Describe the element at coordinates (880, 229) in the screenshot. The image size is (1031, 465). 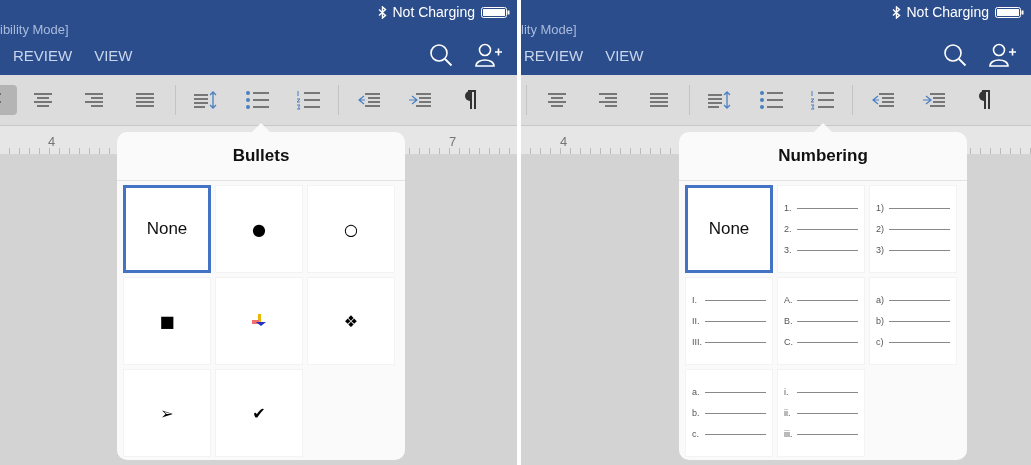
I see `list-marker: 2)` at that location.